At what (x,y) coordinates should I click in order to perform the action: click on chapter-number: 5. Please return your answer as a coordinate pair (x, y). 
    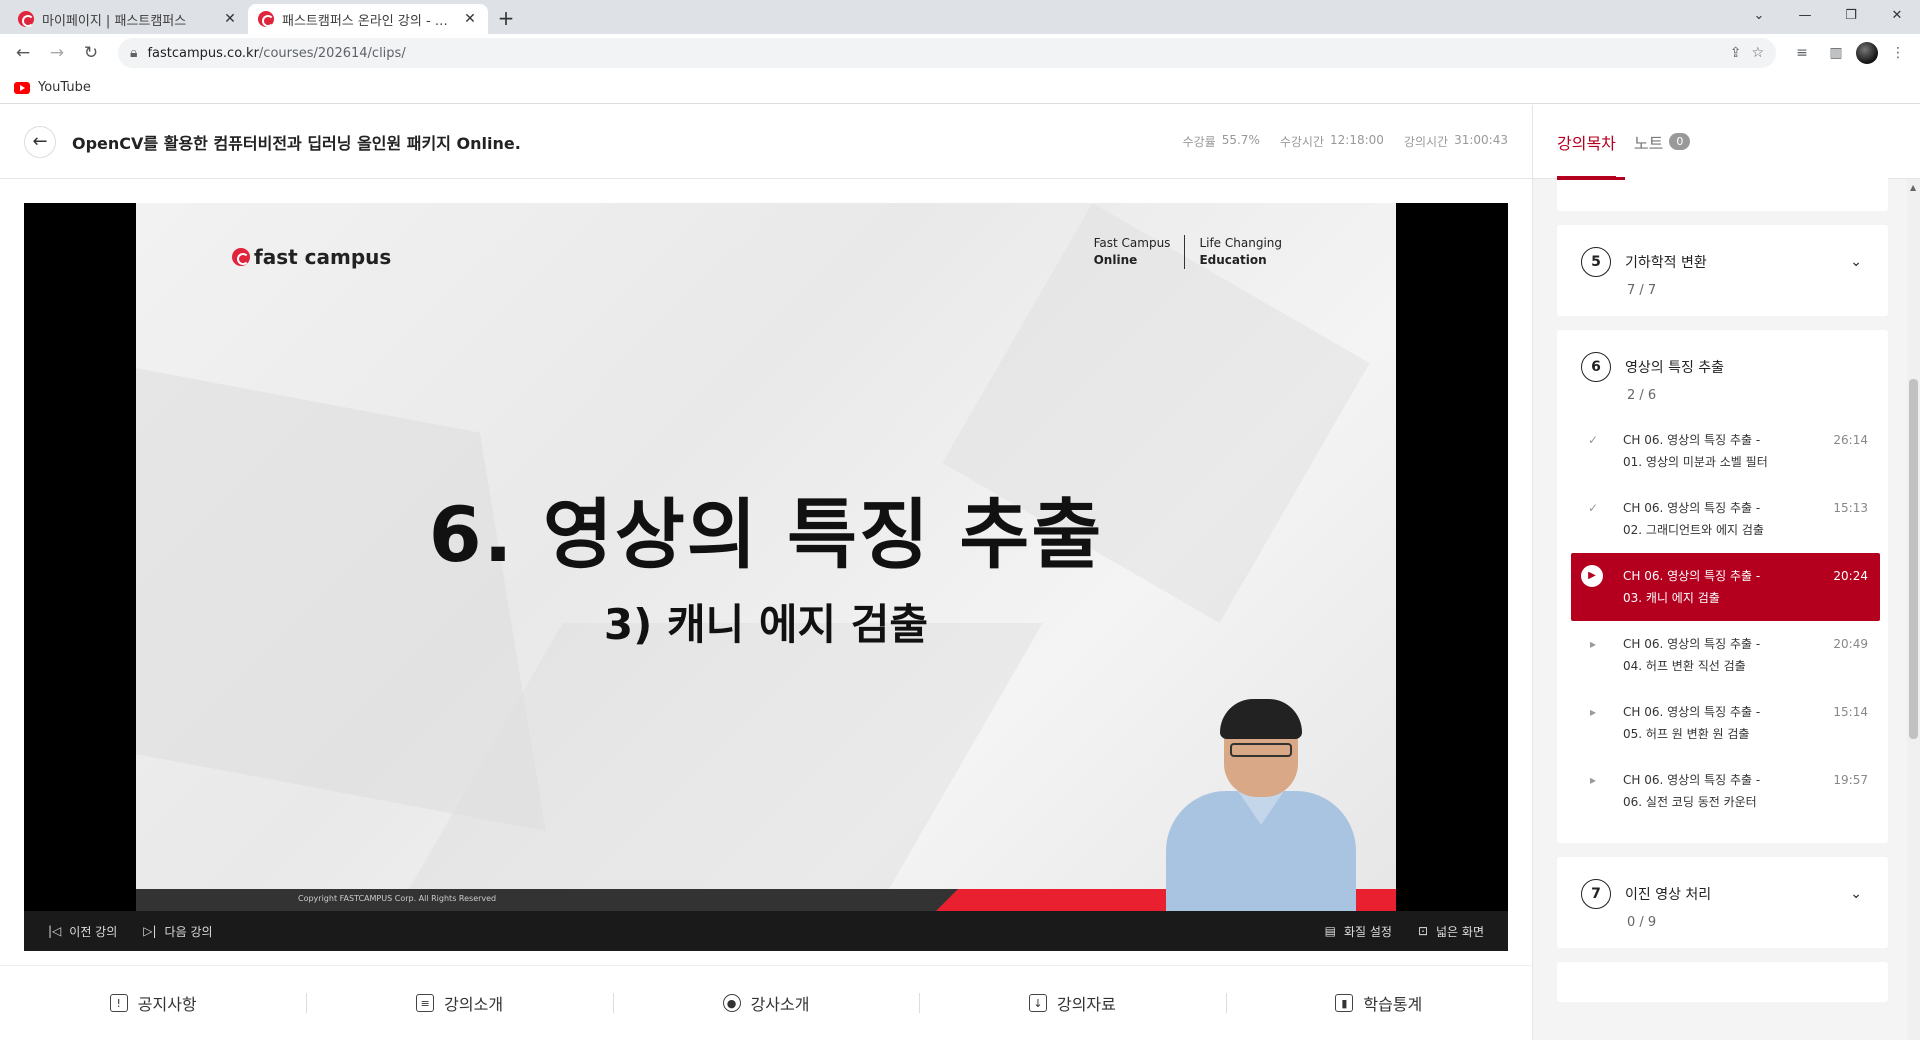
    Looking at the image, I should click on (1596, 262).